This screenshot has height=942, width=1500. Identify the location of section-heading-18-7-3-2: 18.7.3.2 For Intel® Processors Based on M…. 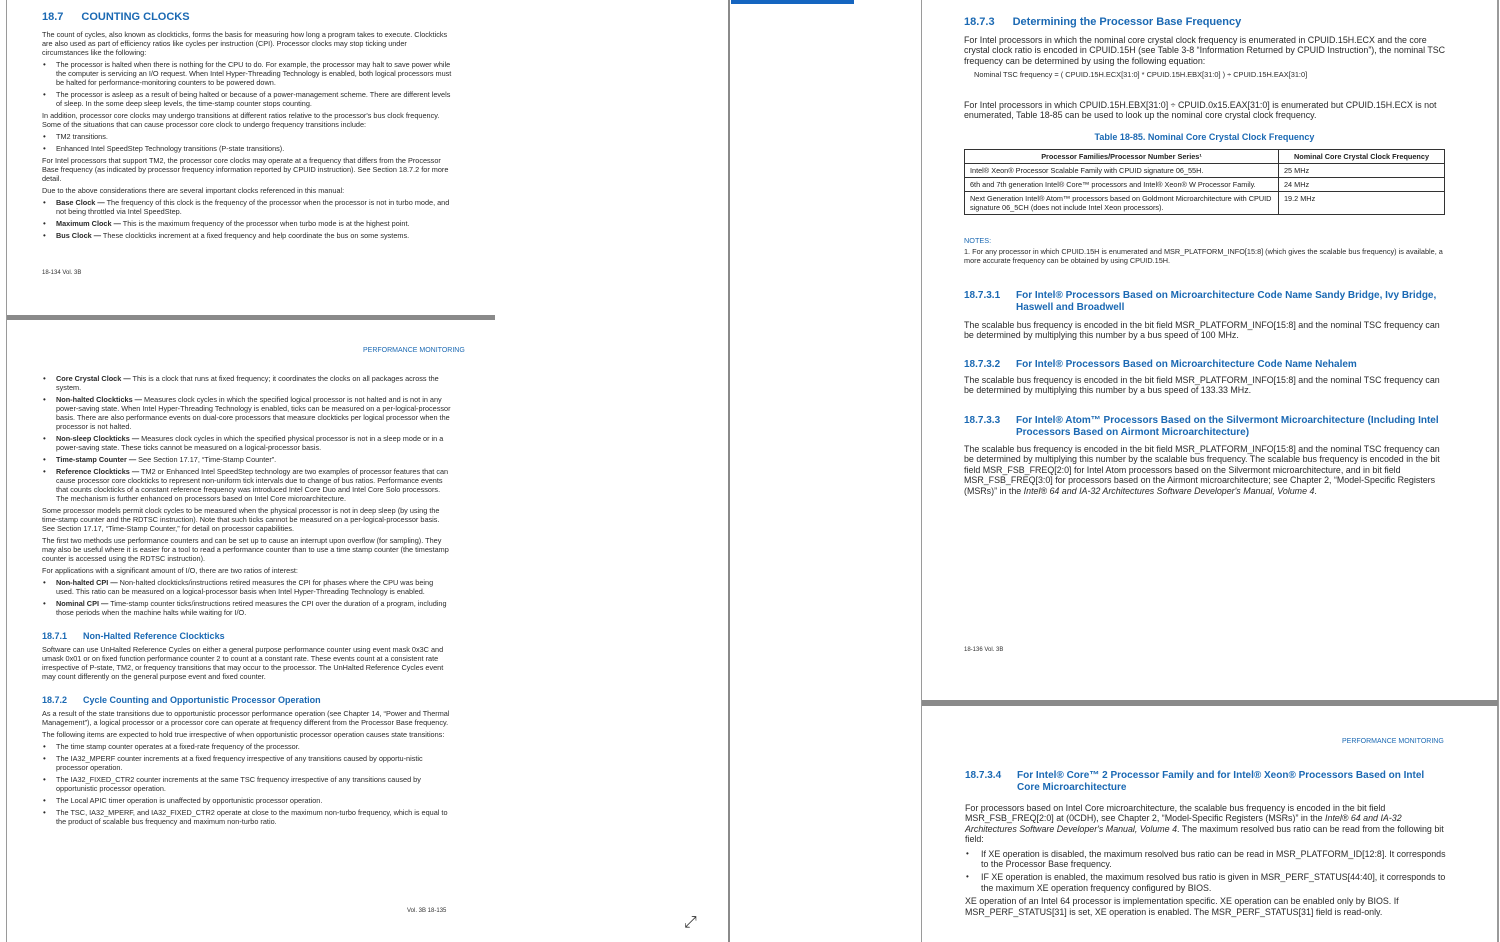
(1160, 364).